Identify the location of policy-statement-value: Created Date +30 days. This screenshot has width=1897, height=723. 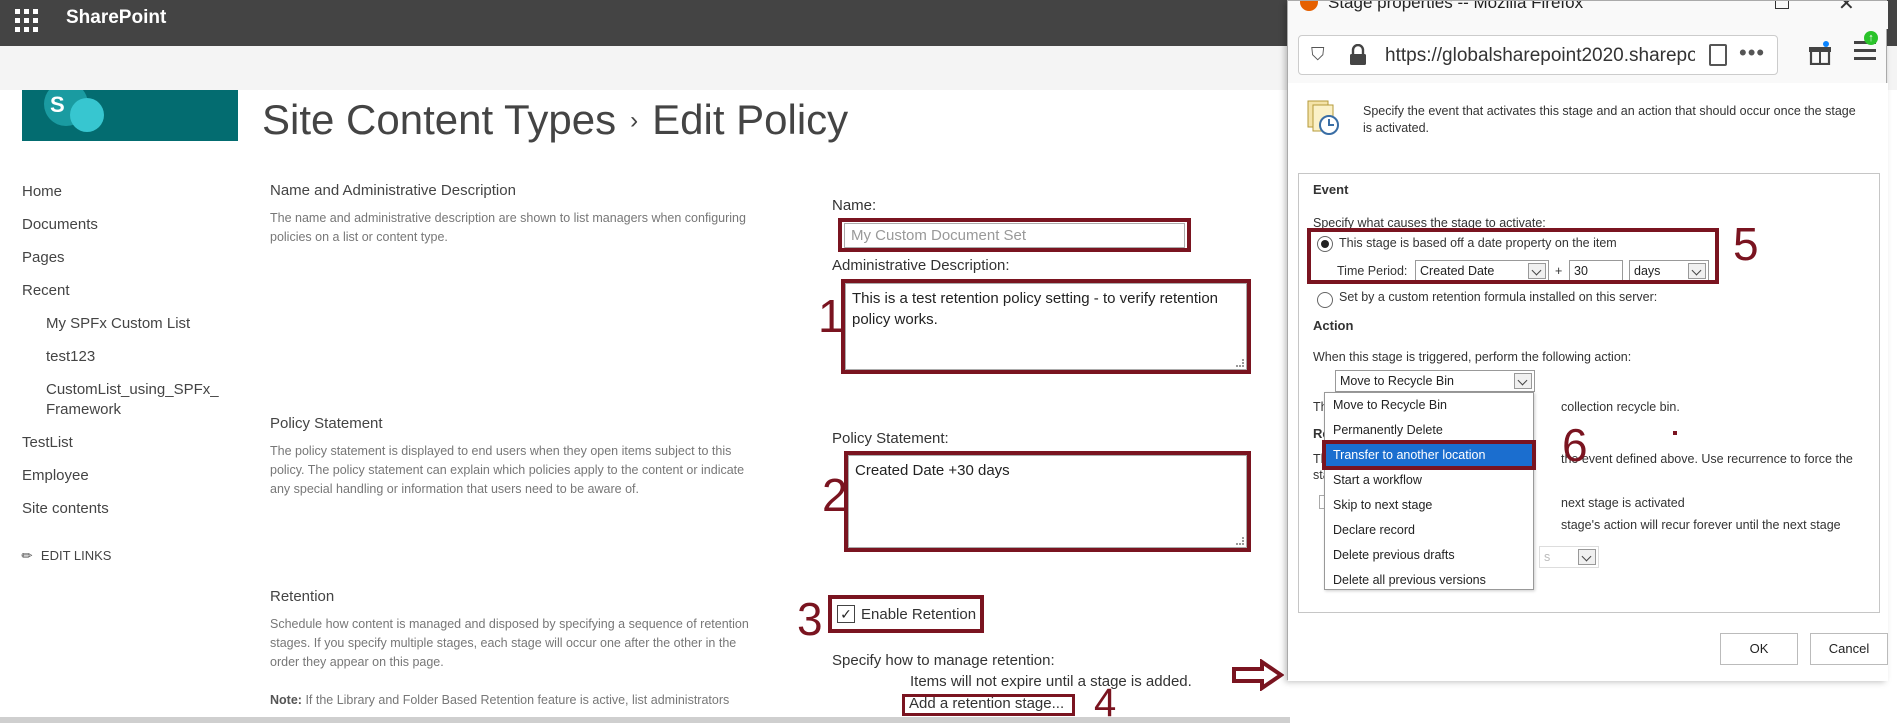
(932, 470).